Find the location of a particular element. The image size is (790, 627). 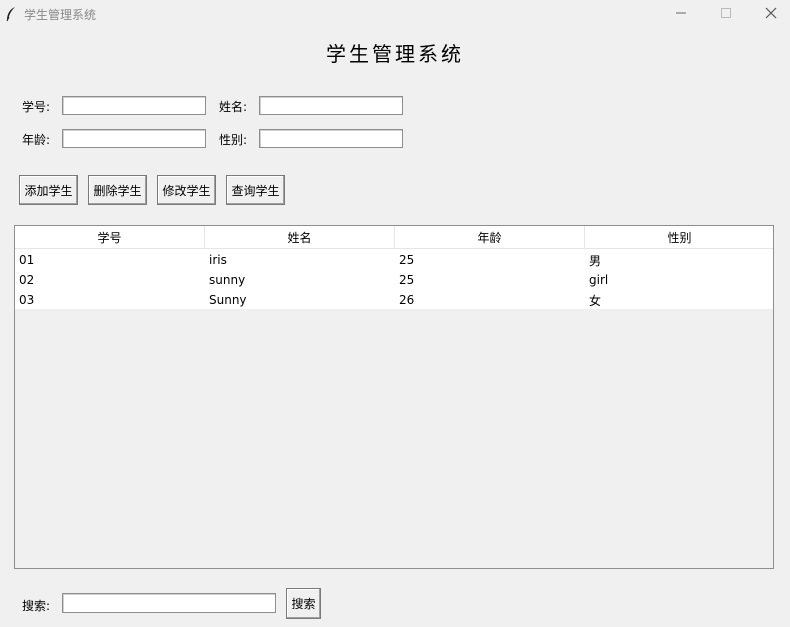

window-title: 学生管理系统 is located at coordinates (60, 15).